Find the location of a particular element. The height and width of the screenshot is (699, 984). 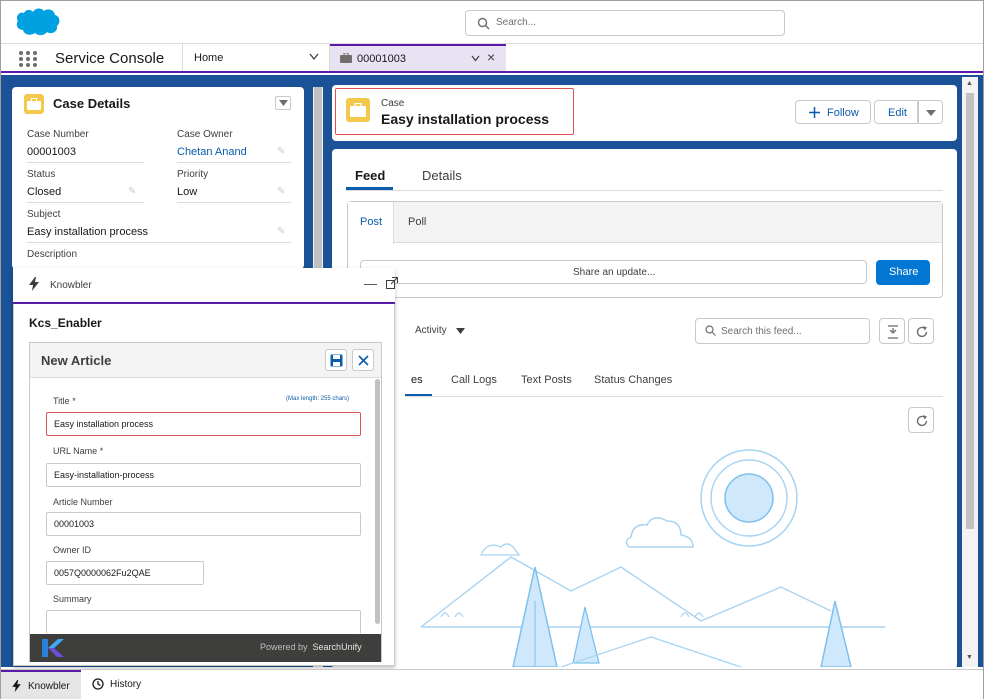

owner-id-input: 0057Q0000062Fu2QAE is located at coordinates (125, 573).